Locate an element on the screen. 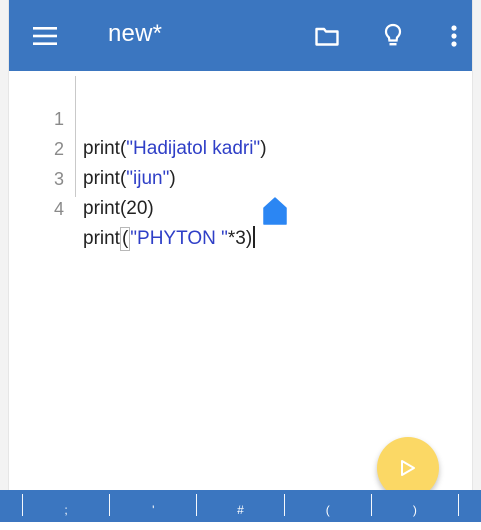 This screenshot has width=481, height=530. menu-icon is located at coordinates (45, 35).